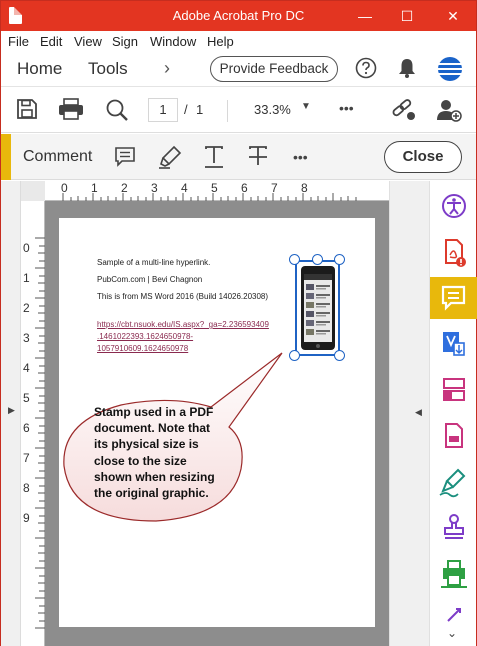 Image resolution: width=477 pixels, height=646 pixels. Describe the element at coordinates (304, 188) in the screenshot. I see `ruler-h-8: 8` at that location.